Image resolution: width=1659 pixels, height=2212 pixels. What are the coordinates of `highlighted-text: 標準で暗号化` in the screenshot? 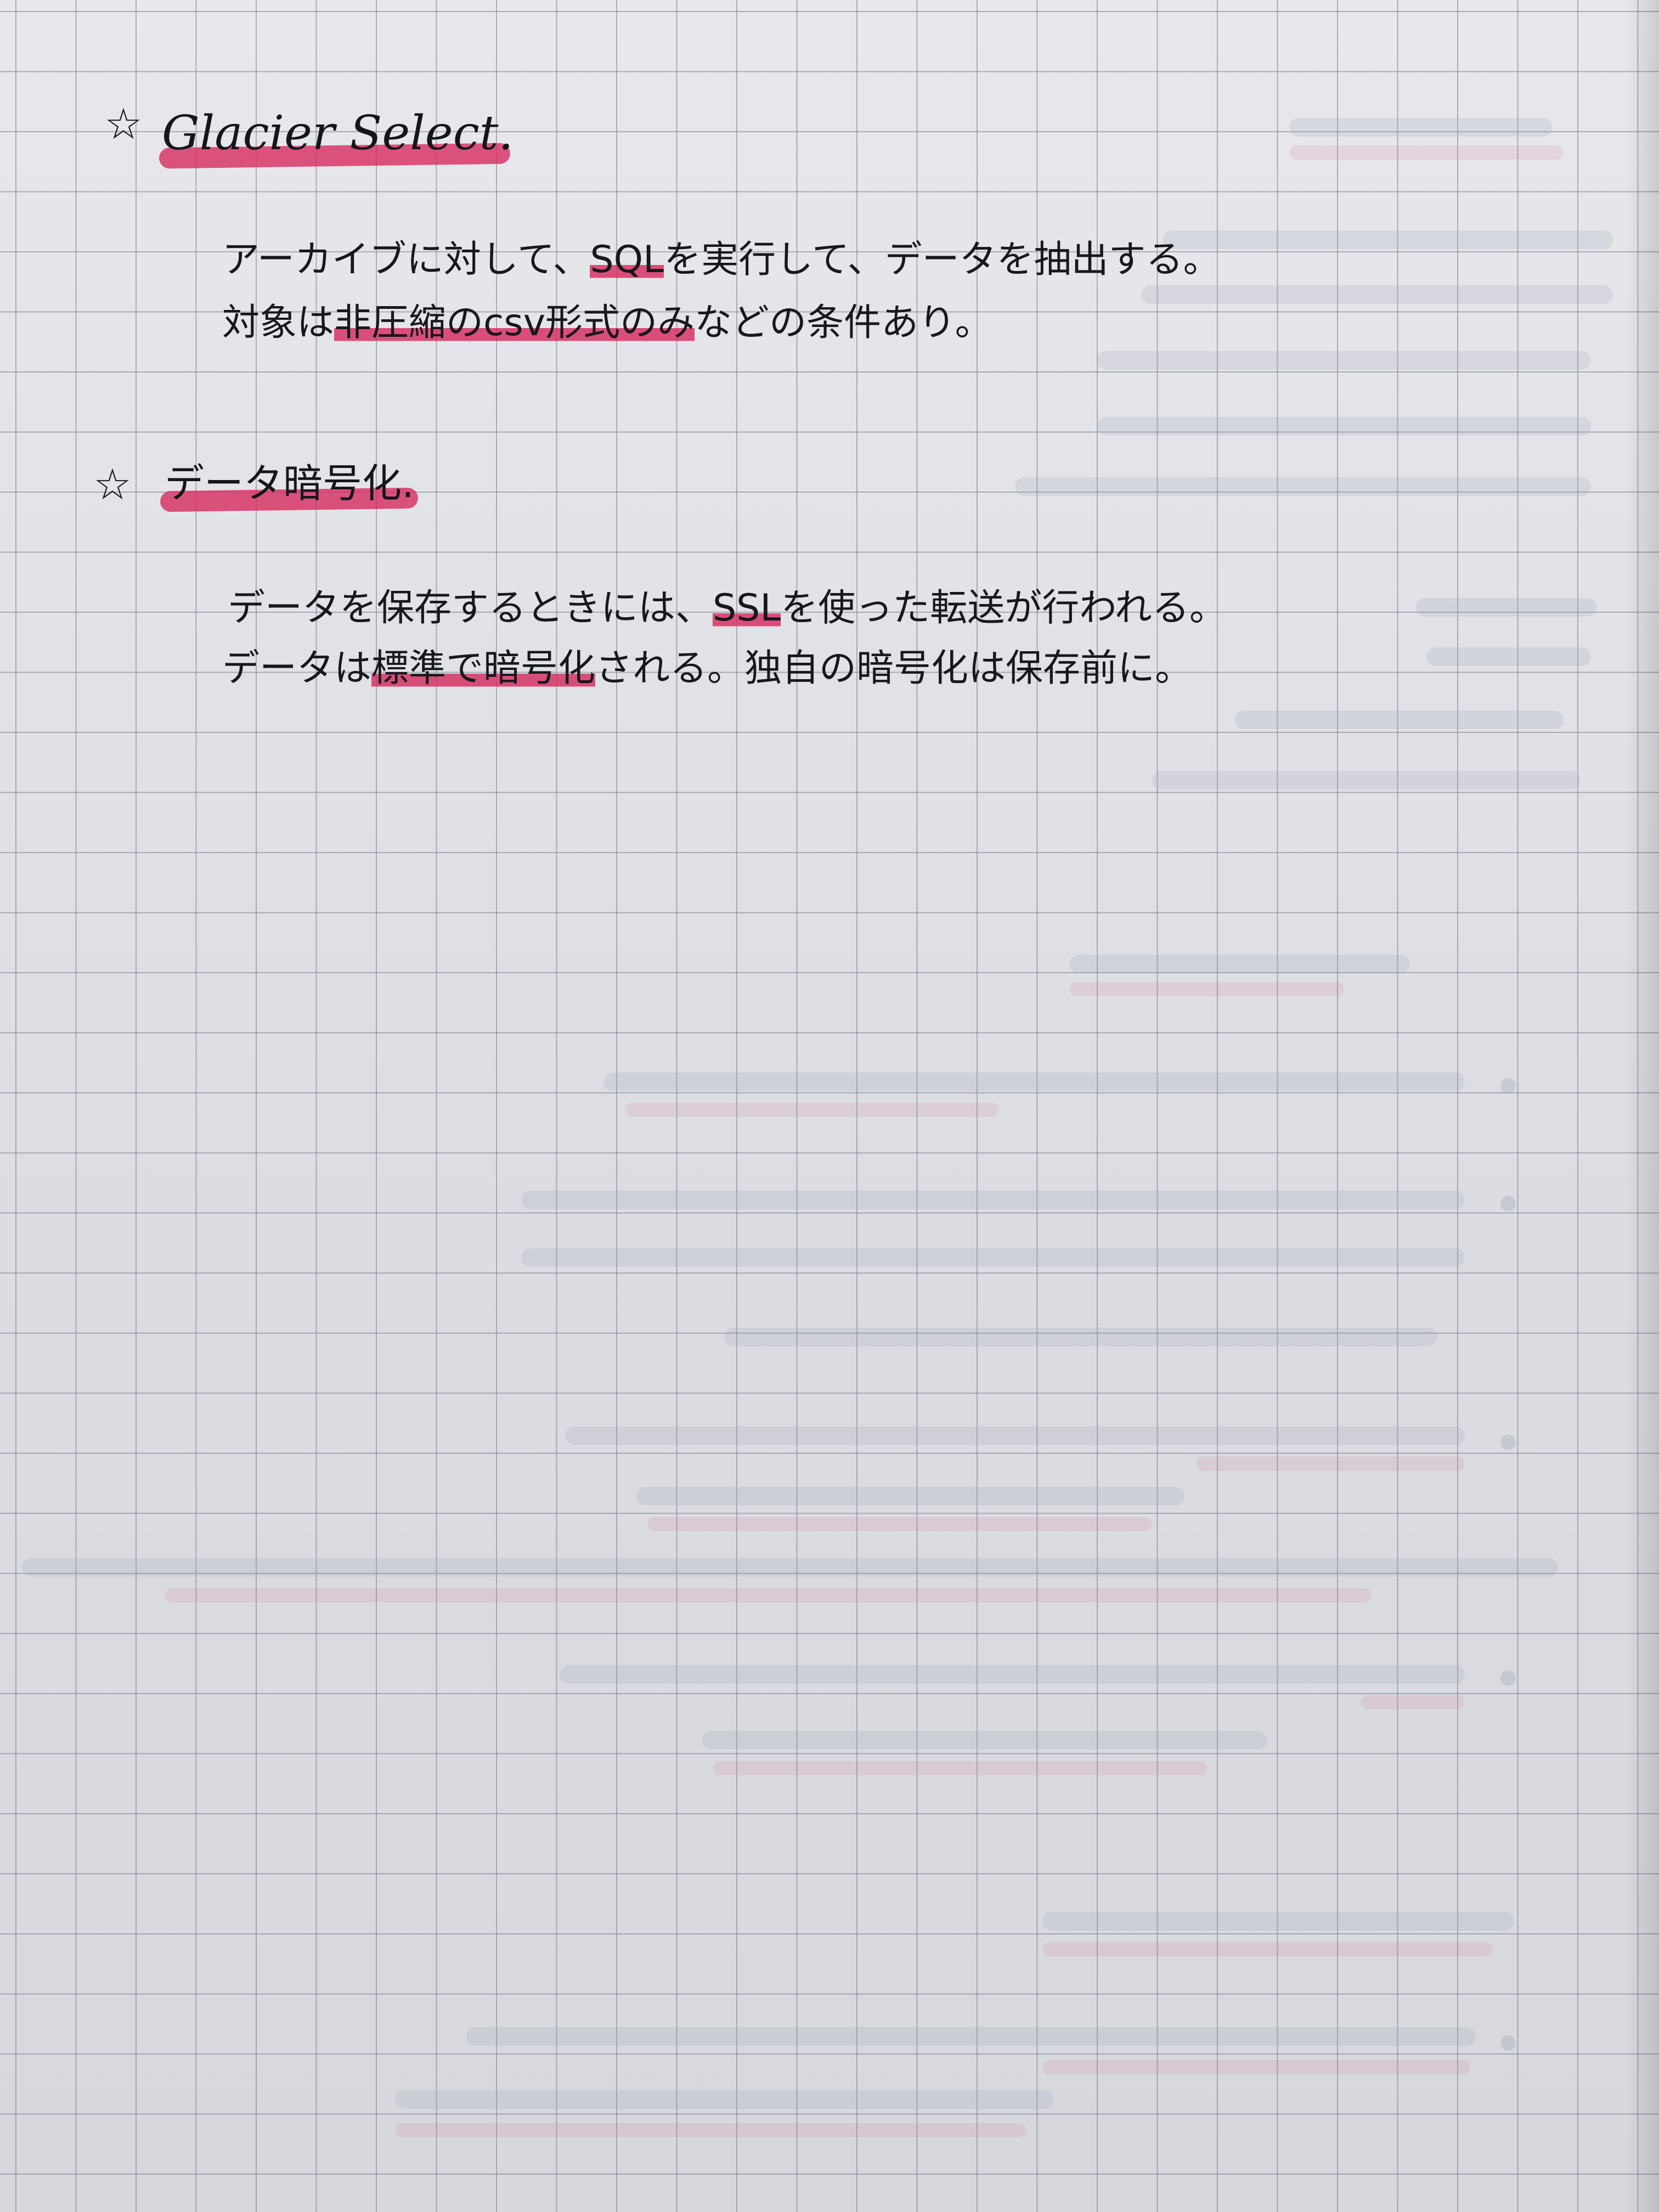 It's located at (484, 668).